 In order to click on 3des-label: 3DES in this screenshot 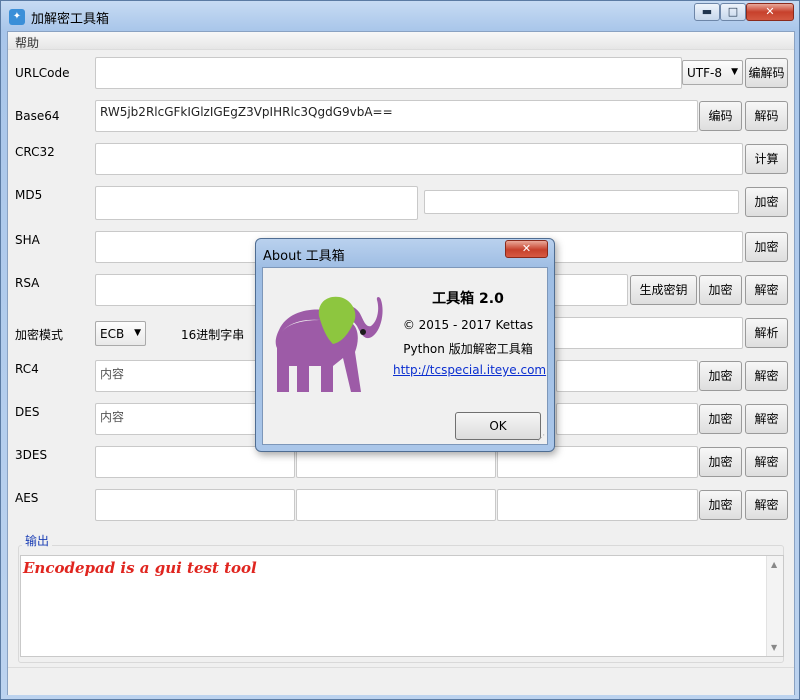, I will do `click(31, 455)`.